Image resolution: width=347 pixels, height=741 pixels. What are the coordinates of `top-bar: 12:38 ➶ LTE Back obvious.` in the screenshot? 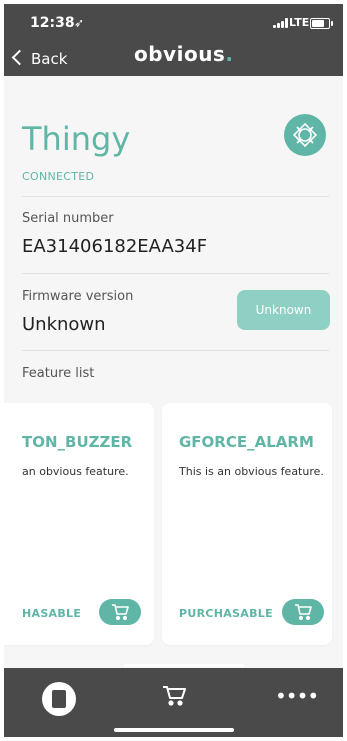 It's located at (173, 40).